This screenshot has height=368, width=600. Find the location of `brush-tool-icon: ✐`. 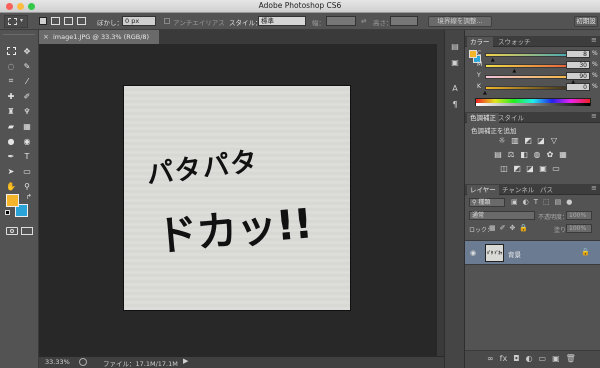

brush-tool-icon: ✐ is located at coordinates (27, 96).